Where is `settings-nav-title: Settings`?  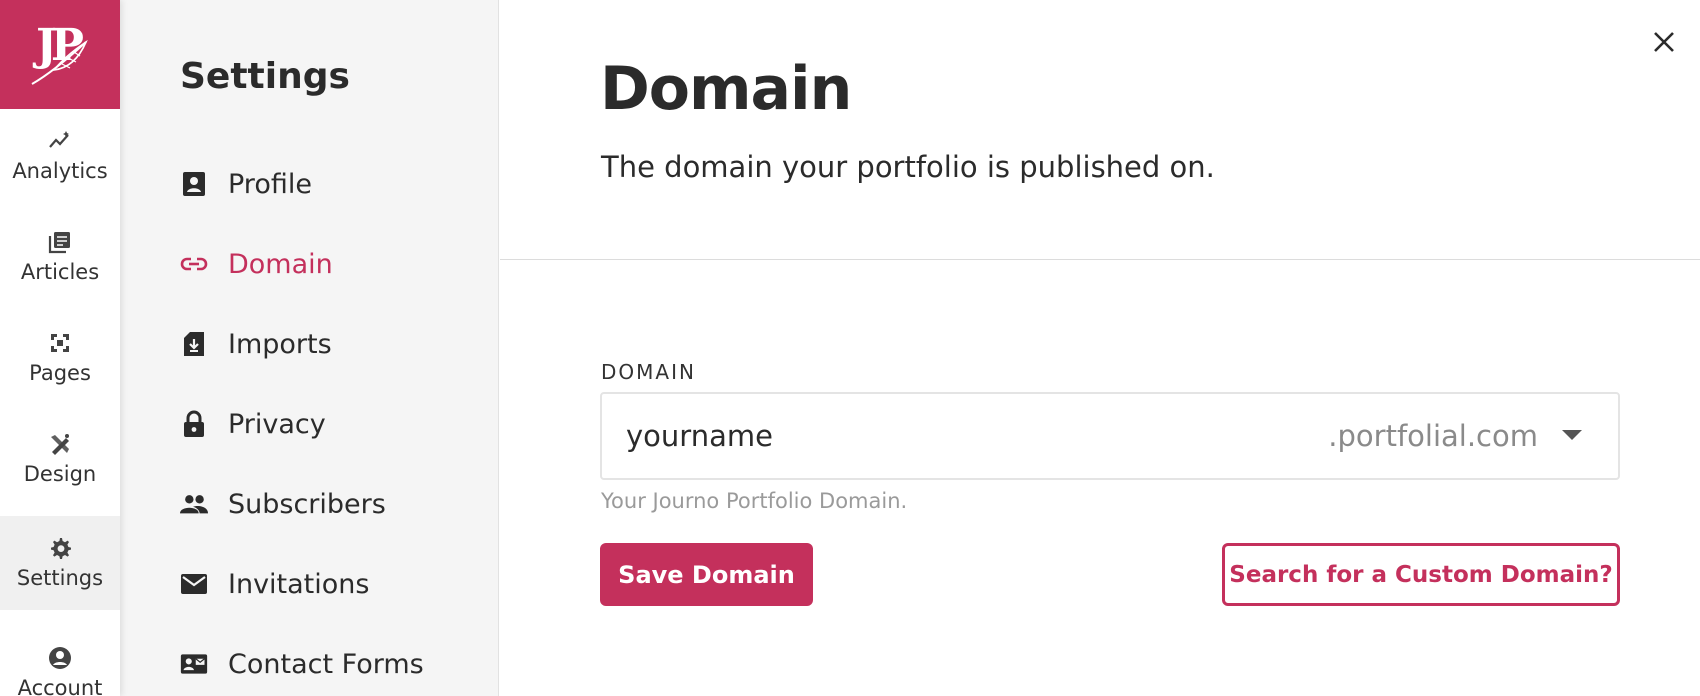
settings-nav-title: Settings is located at coordinates (265, 76).